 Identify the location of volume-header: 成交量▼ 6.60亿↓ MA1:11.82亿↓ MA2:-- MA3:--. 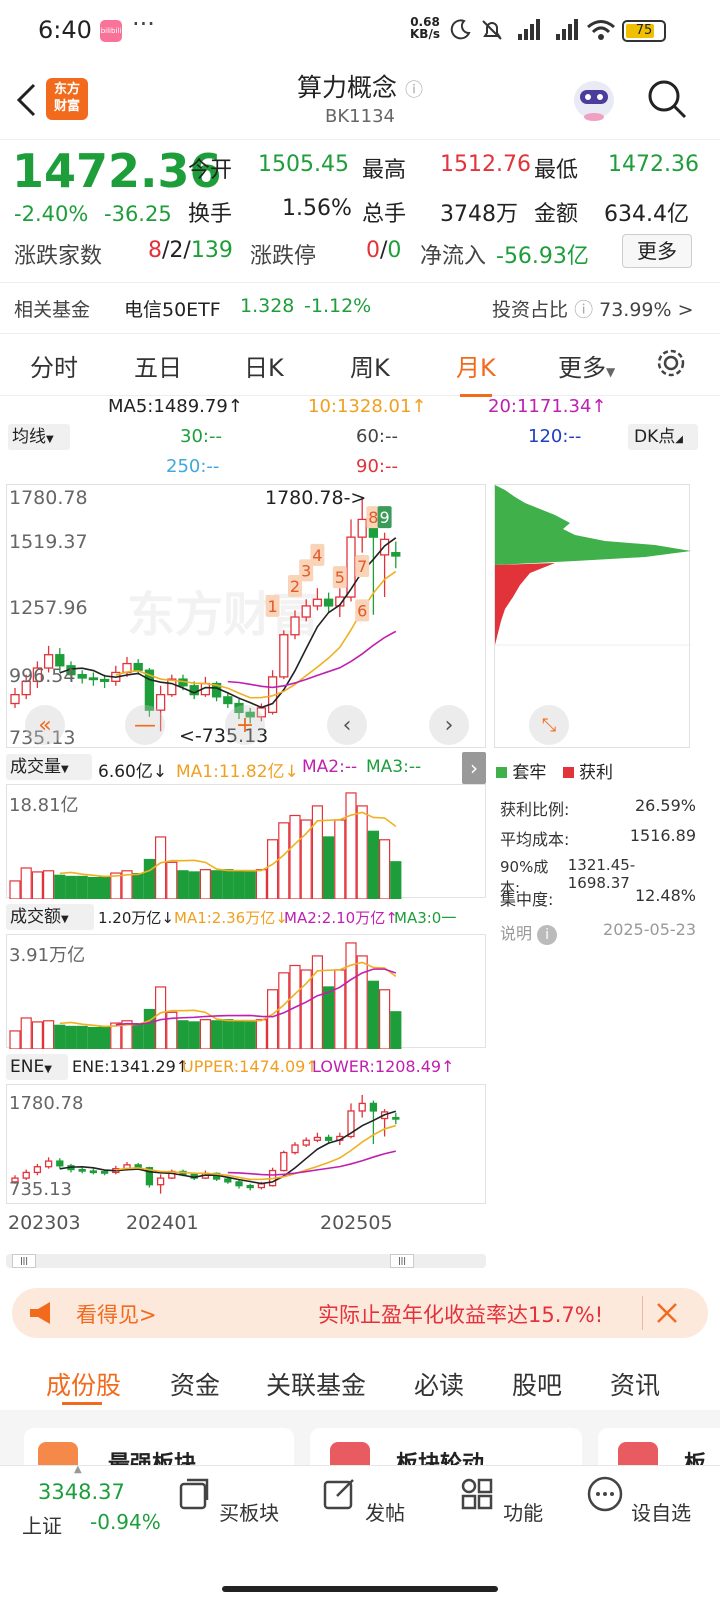
(234, 767).